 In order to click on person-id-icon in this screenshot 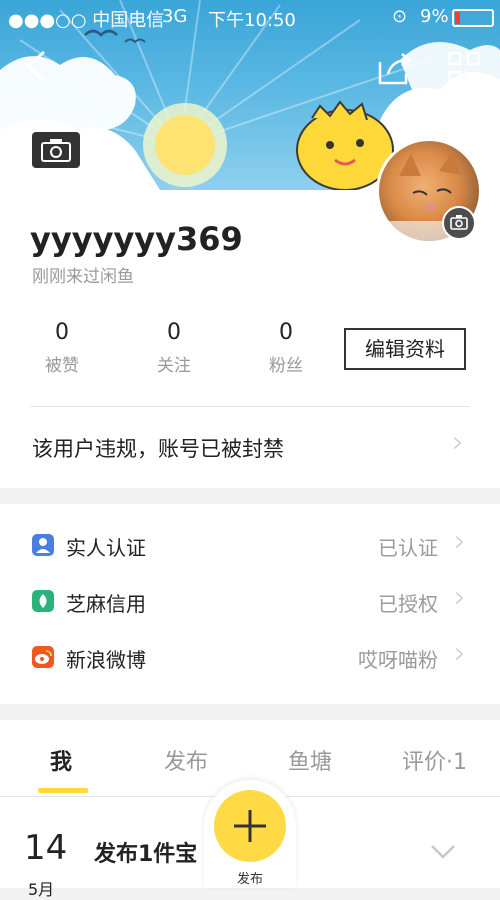, I will do `click(43, 545)`.